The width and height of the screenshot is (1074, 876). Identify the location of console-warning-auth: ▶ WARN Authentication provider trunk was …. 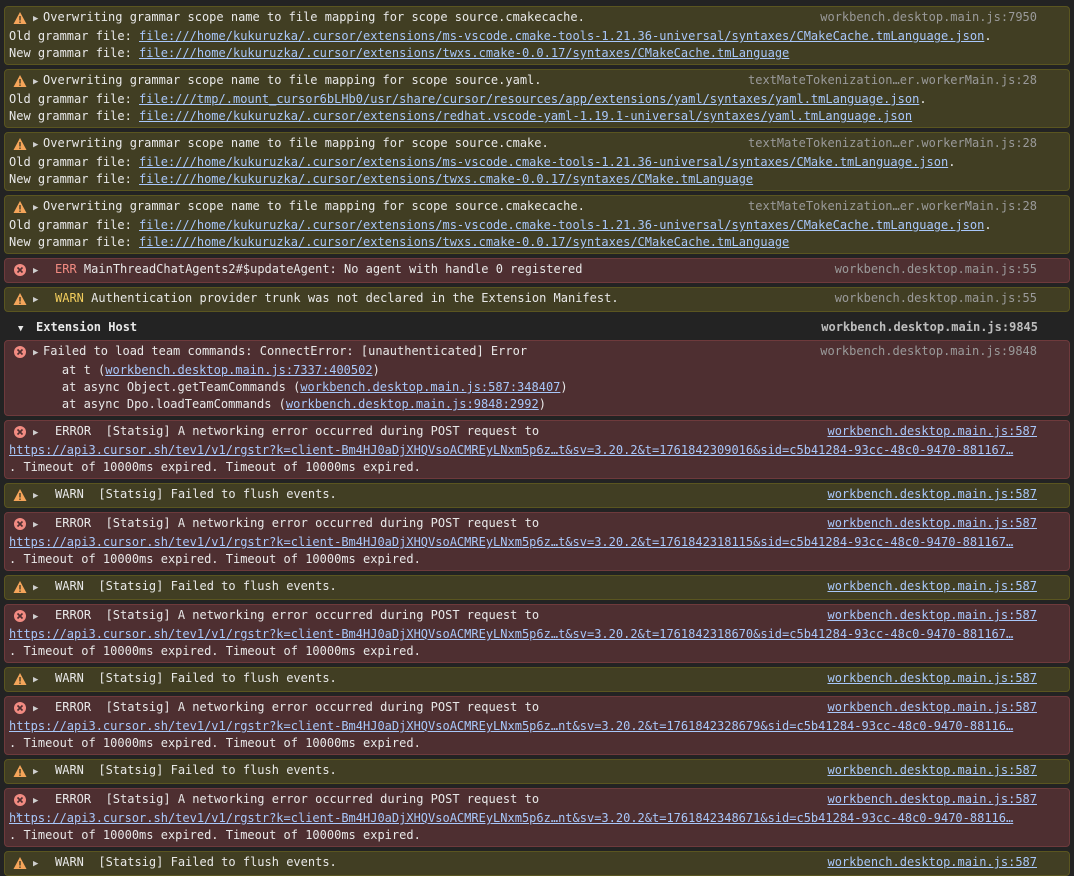
(537, 299).